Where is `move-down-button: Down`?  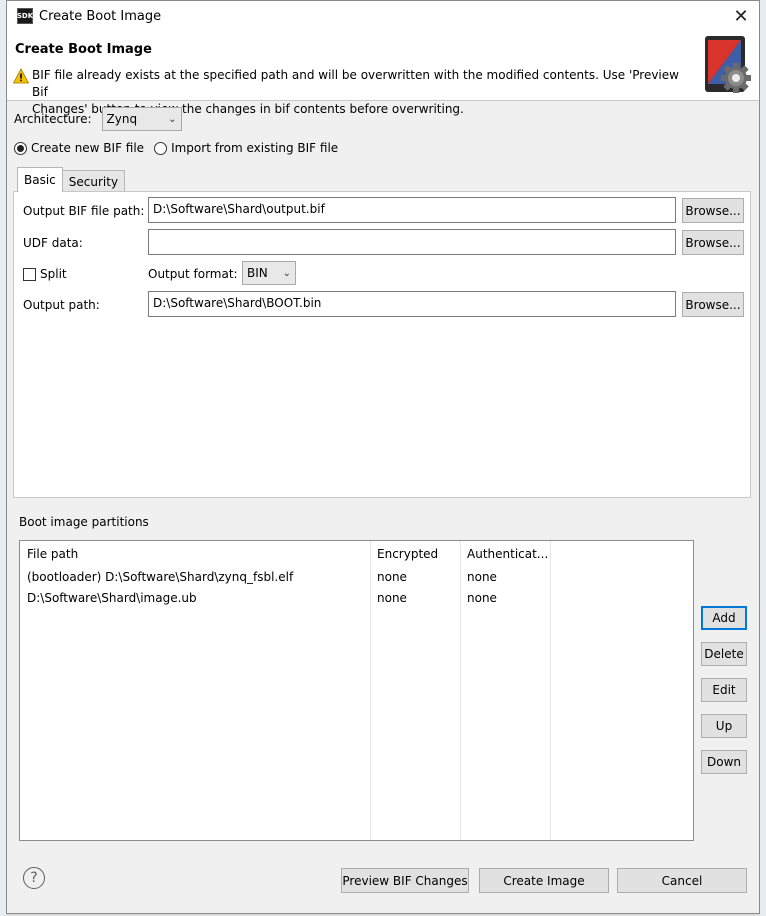
move-down-button: Down is located at coordinates (724, 762).